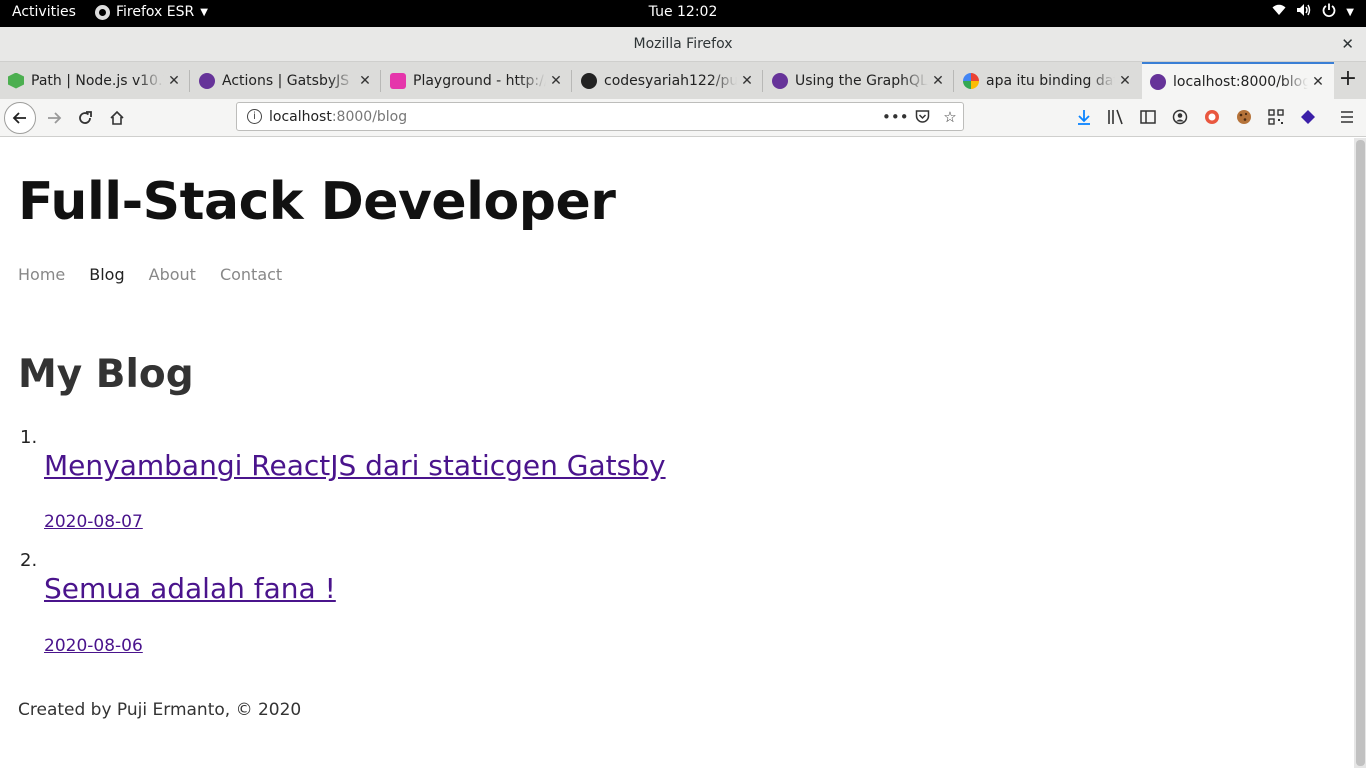 This screenshot has width=1366, height=768. I want to click on post-title-link: Semua adalah fana !, so click(190, 588).